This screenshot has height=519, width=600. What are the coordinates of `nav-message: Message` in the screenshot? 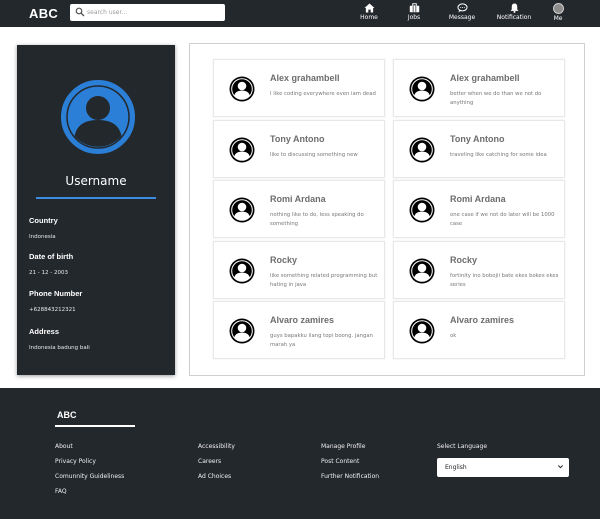 It's located at (462, 12).